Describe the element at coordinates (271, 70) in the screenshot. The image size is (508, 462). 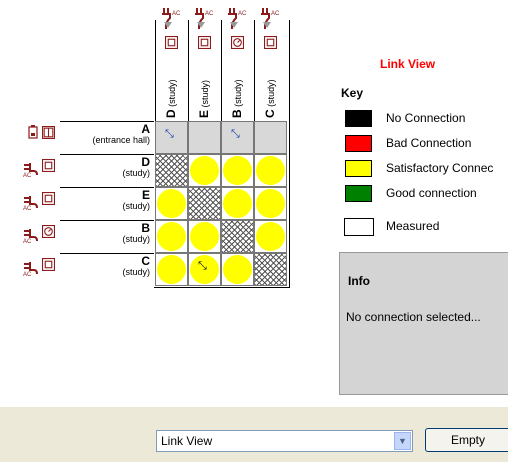
I see `column-header-c: C (study)` at that location.